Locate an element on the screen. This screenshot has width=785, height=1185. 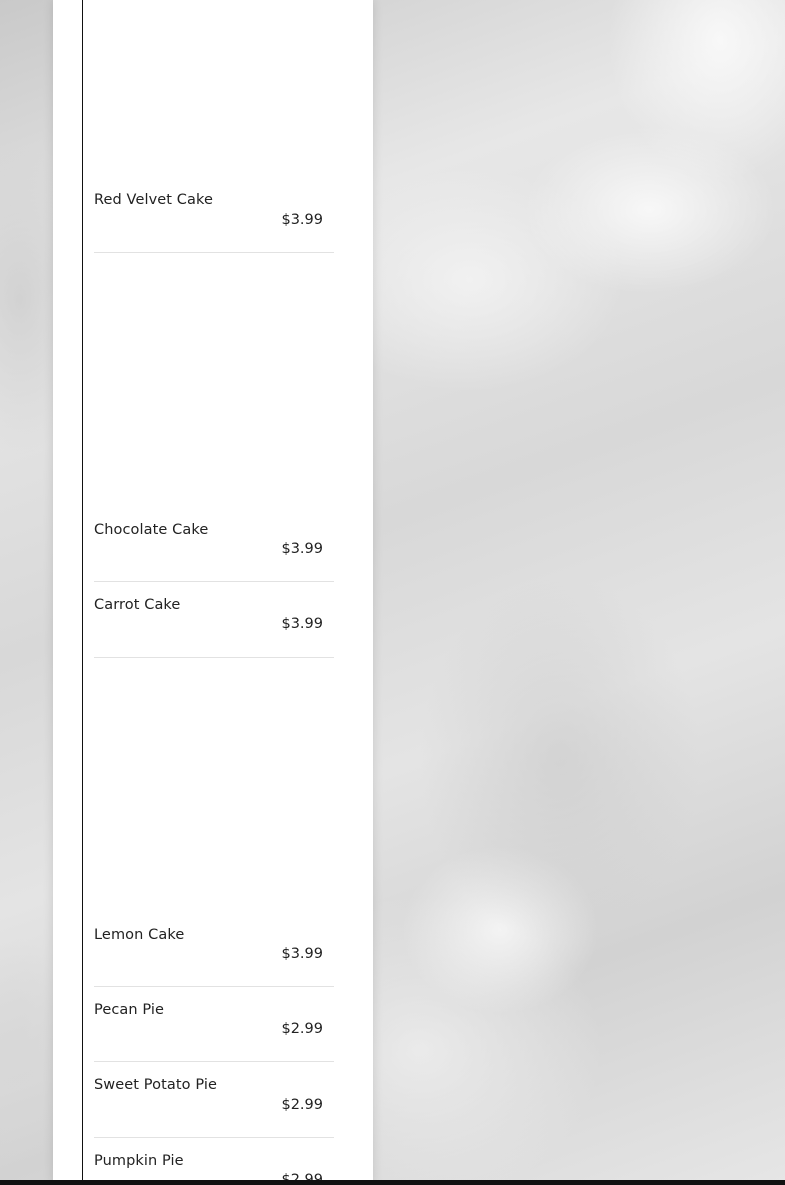
menu-item-sweet-potato-pie: Sweet Potato Pie $2.99 is located at coordinates (214, 1100).